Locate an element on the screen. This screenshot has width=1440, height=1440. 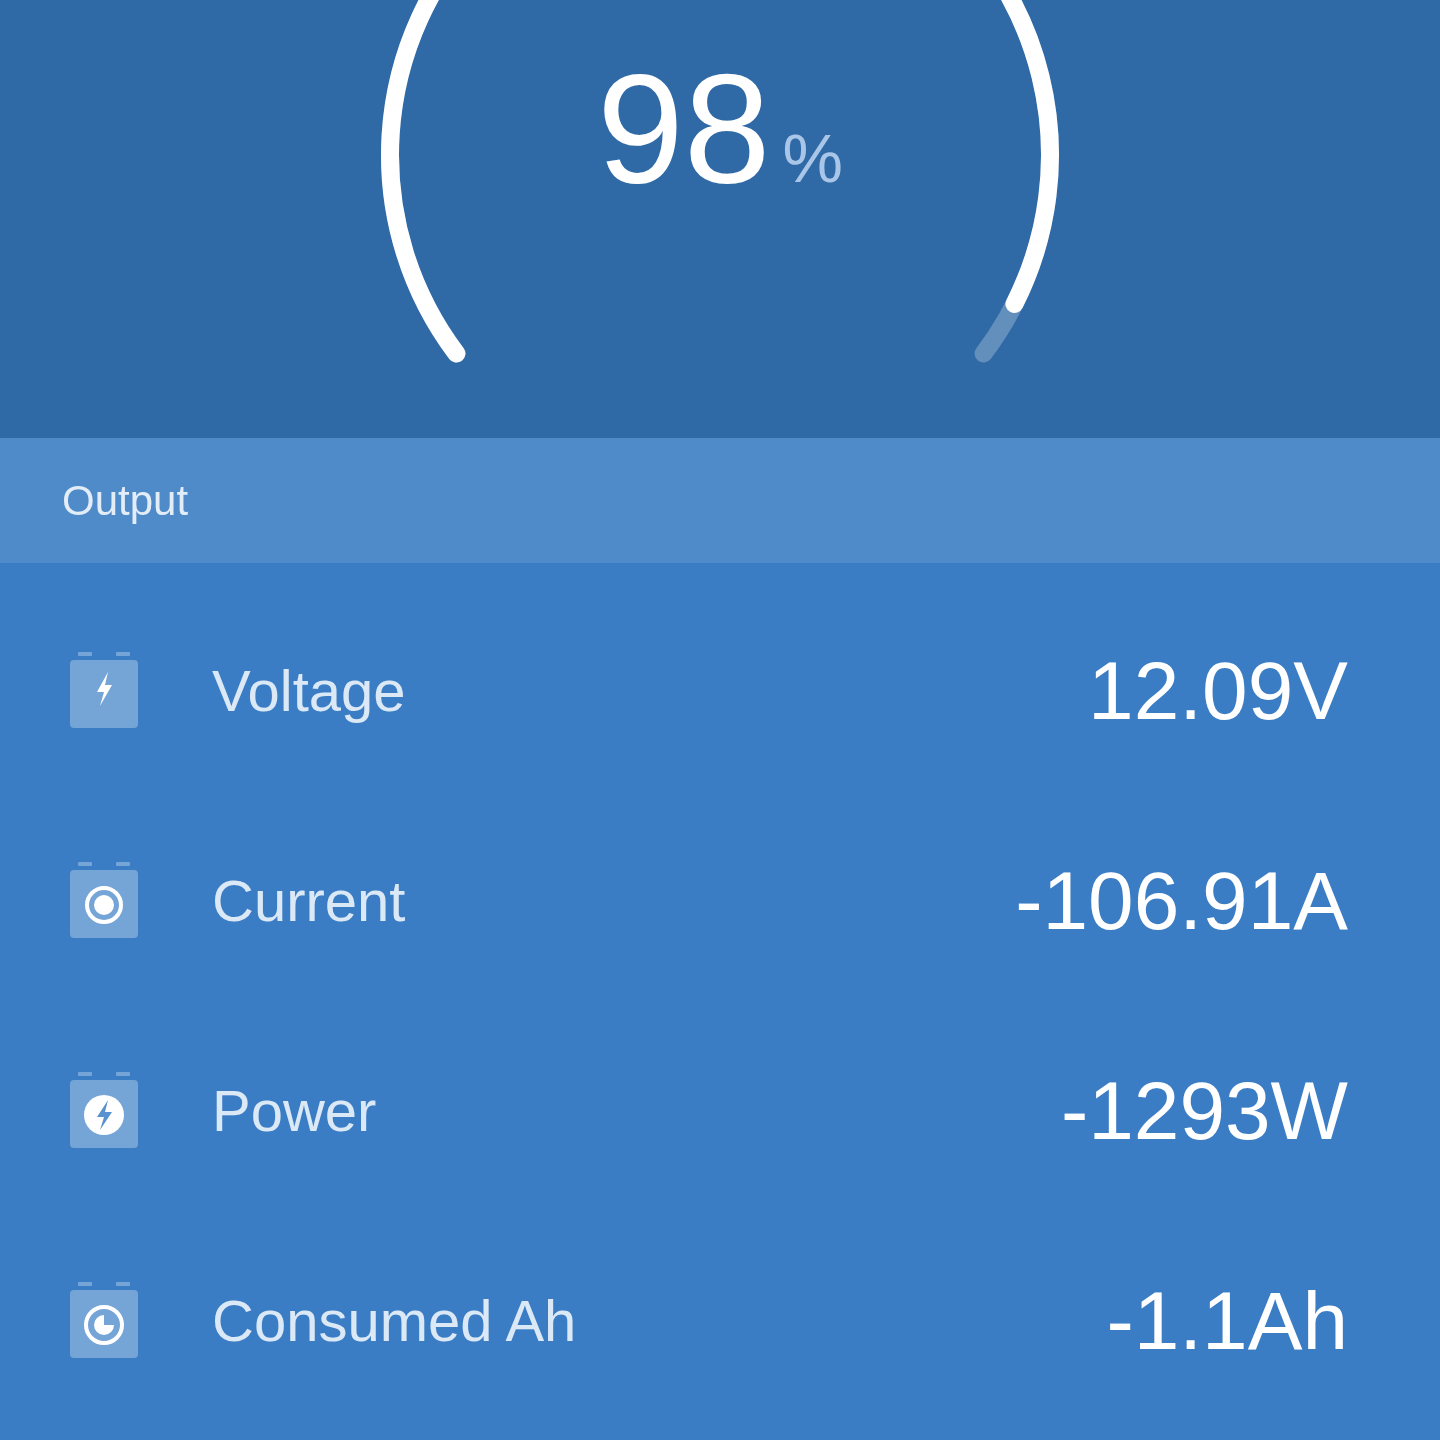
metric-label: Voltage is located at coordinates (309, 690).